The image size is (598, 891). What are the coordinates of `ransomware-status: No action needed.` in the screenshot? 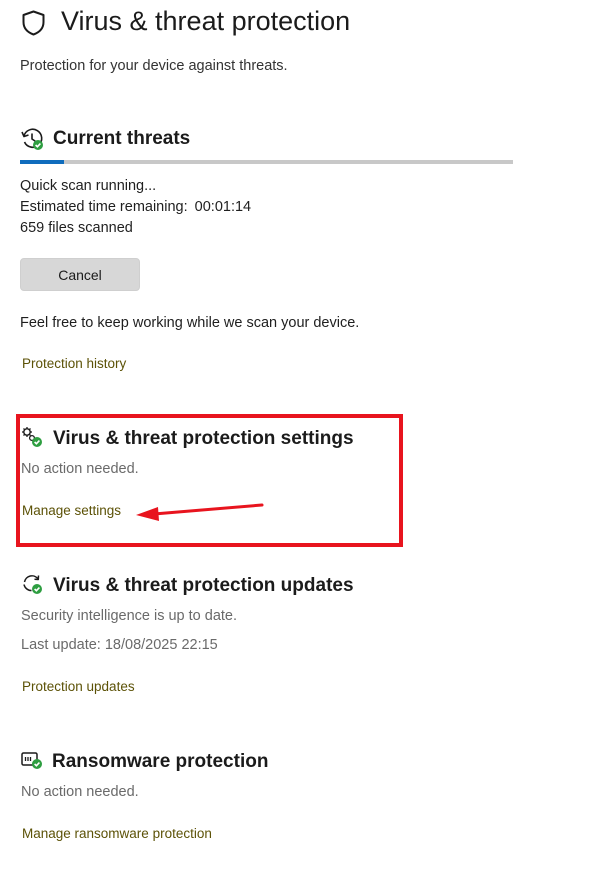 It's located at (80, 792).